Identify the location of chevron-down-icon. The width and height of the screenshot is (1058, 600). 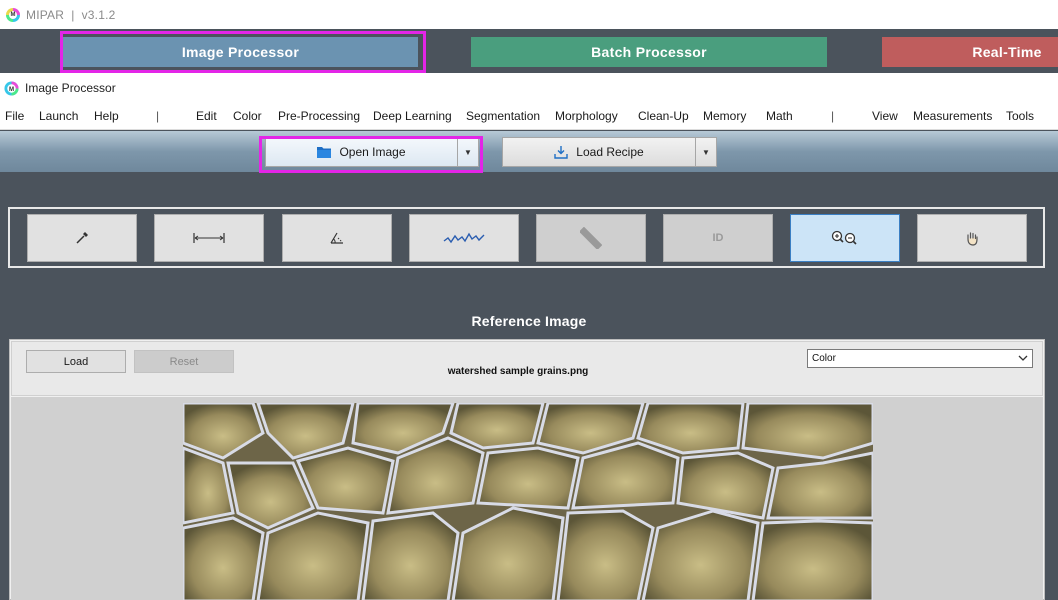
(1023, 358).